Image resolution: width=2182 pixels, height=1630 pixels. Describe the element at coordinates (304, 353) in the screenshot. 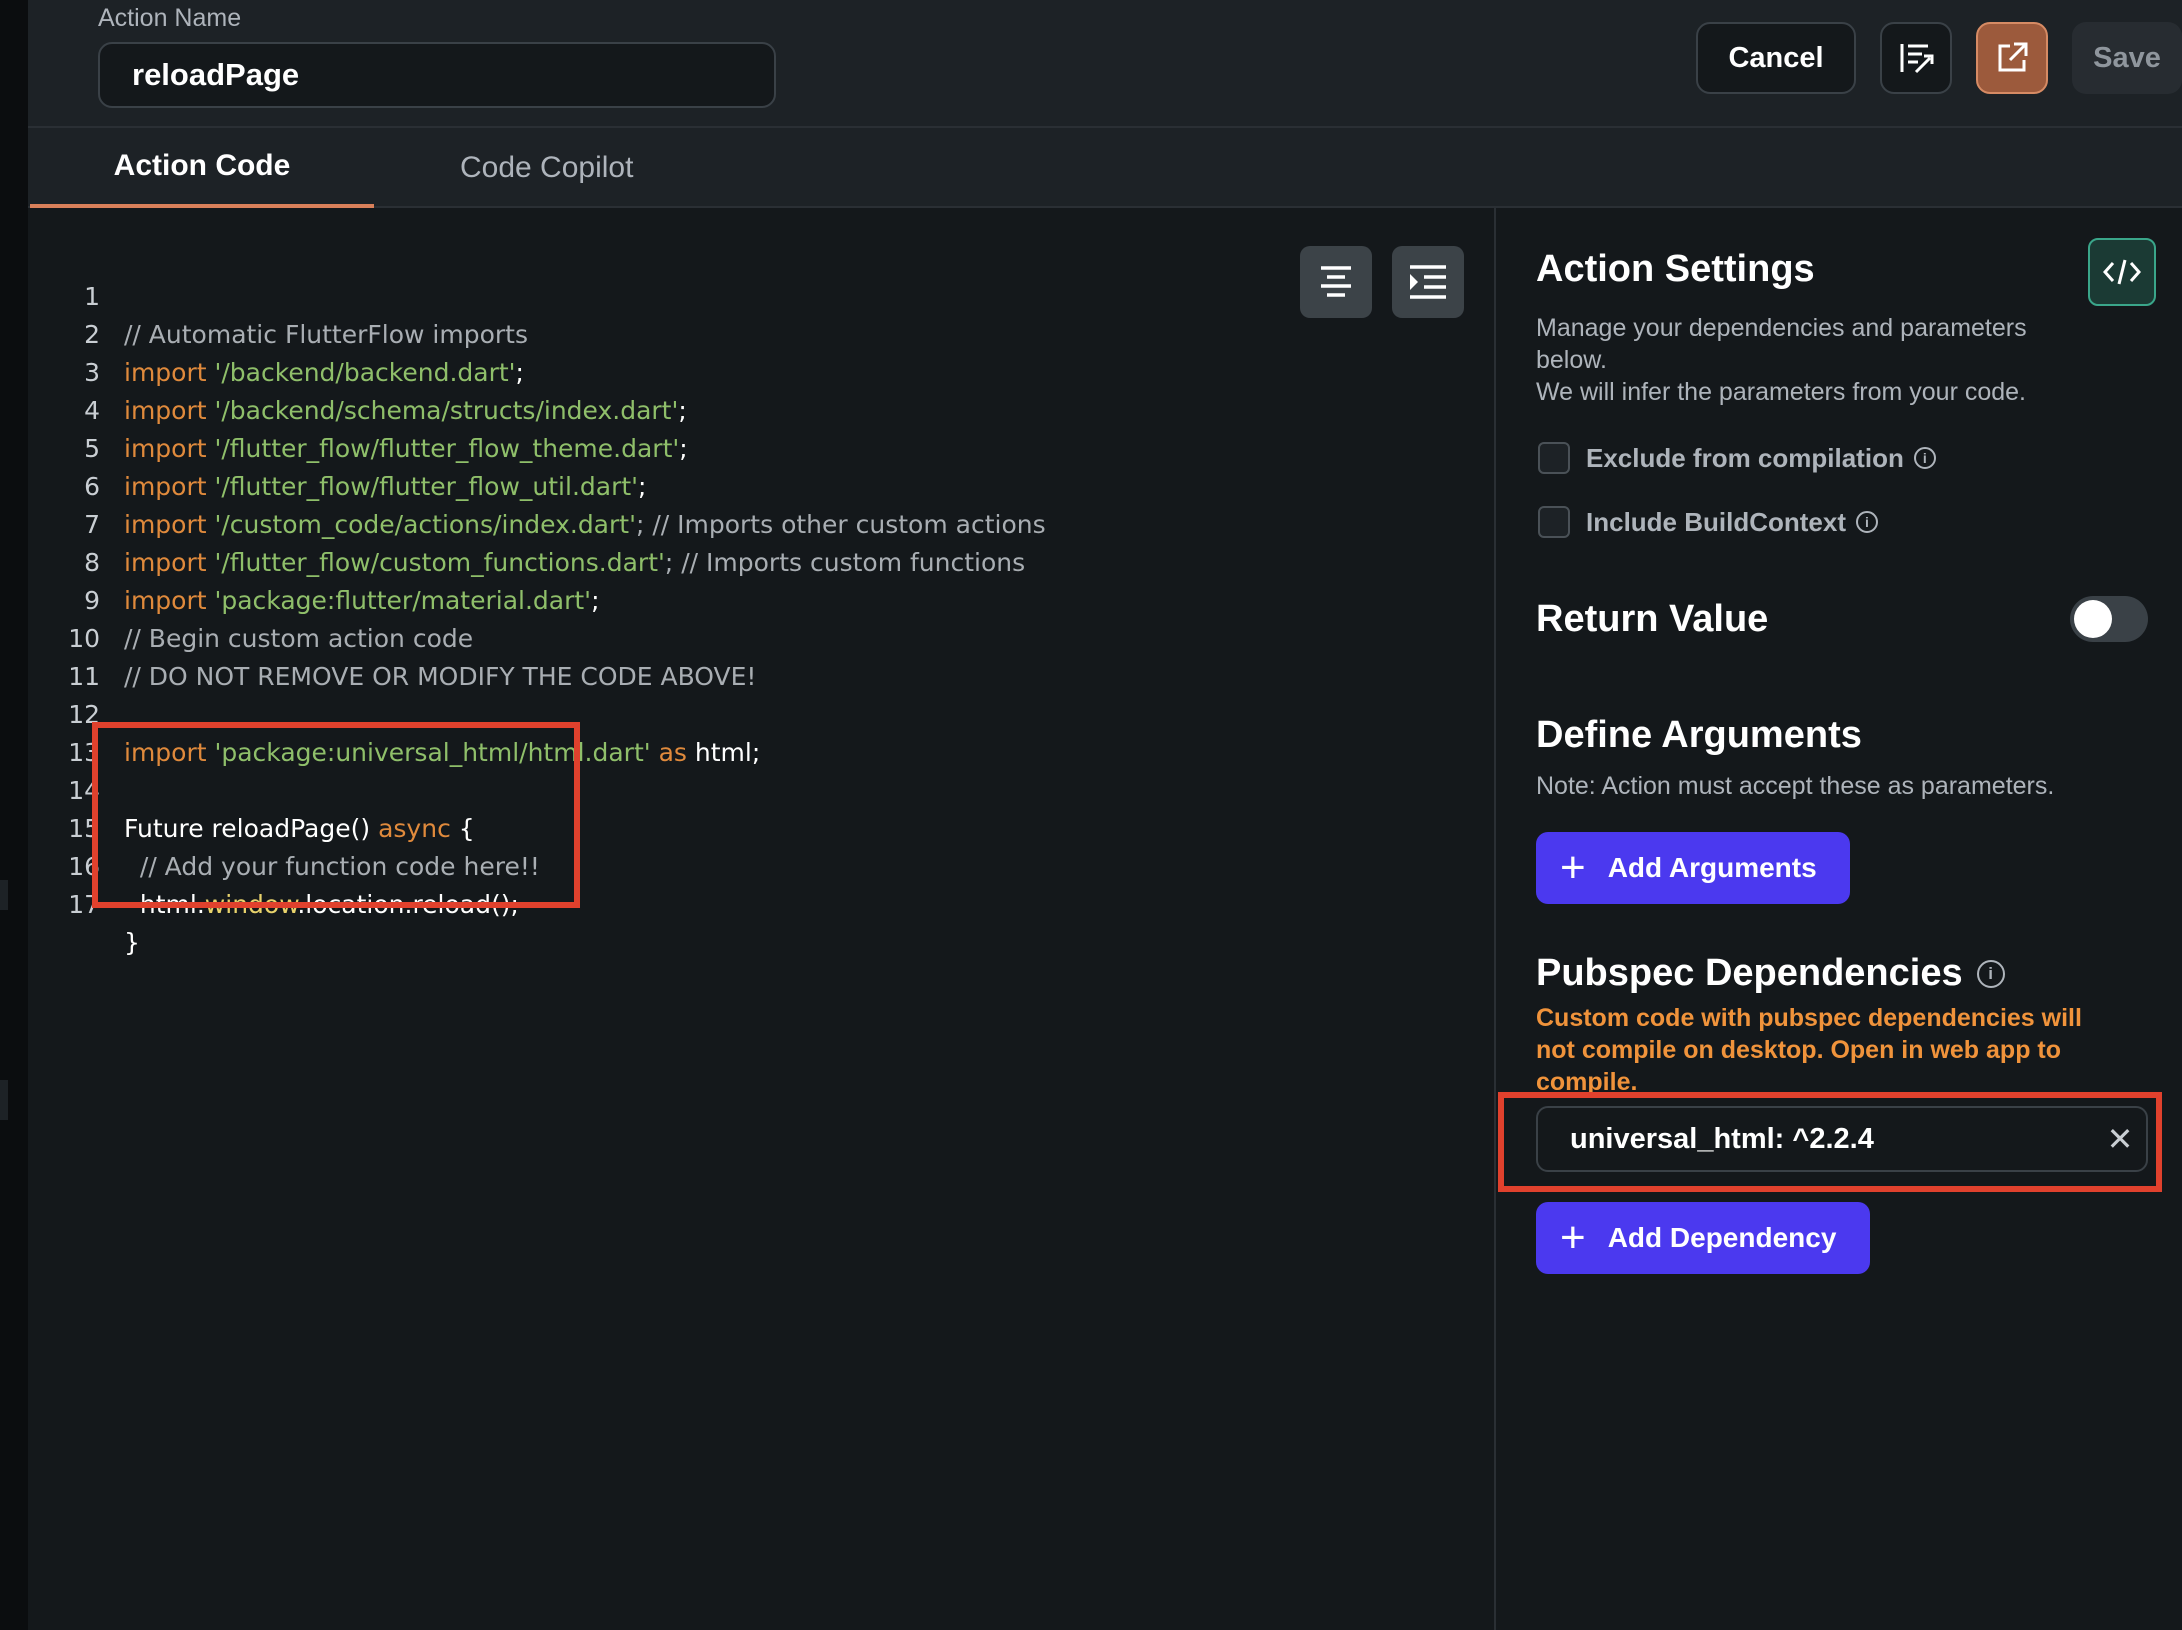

I see `code-line: 2 import '/backend/backend.dart';` at that location.